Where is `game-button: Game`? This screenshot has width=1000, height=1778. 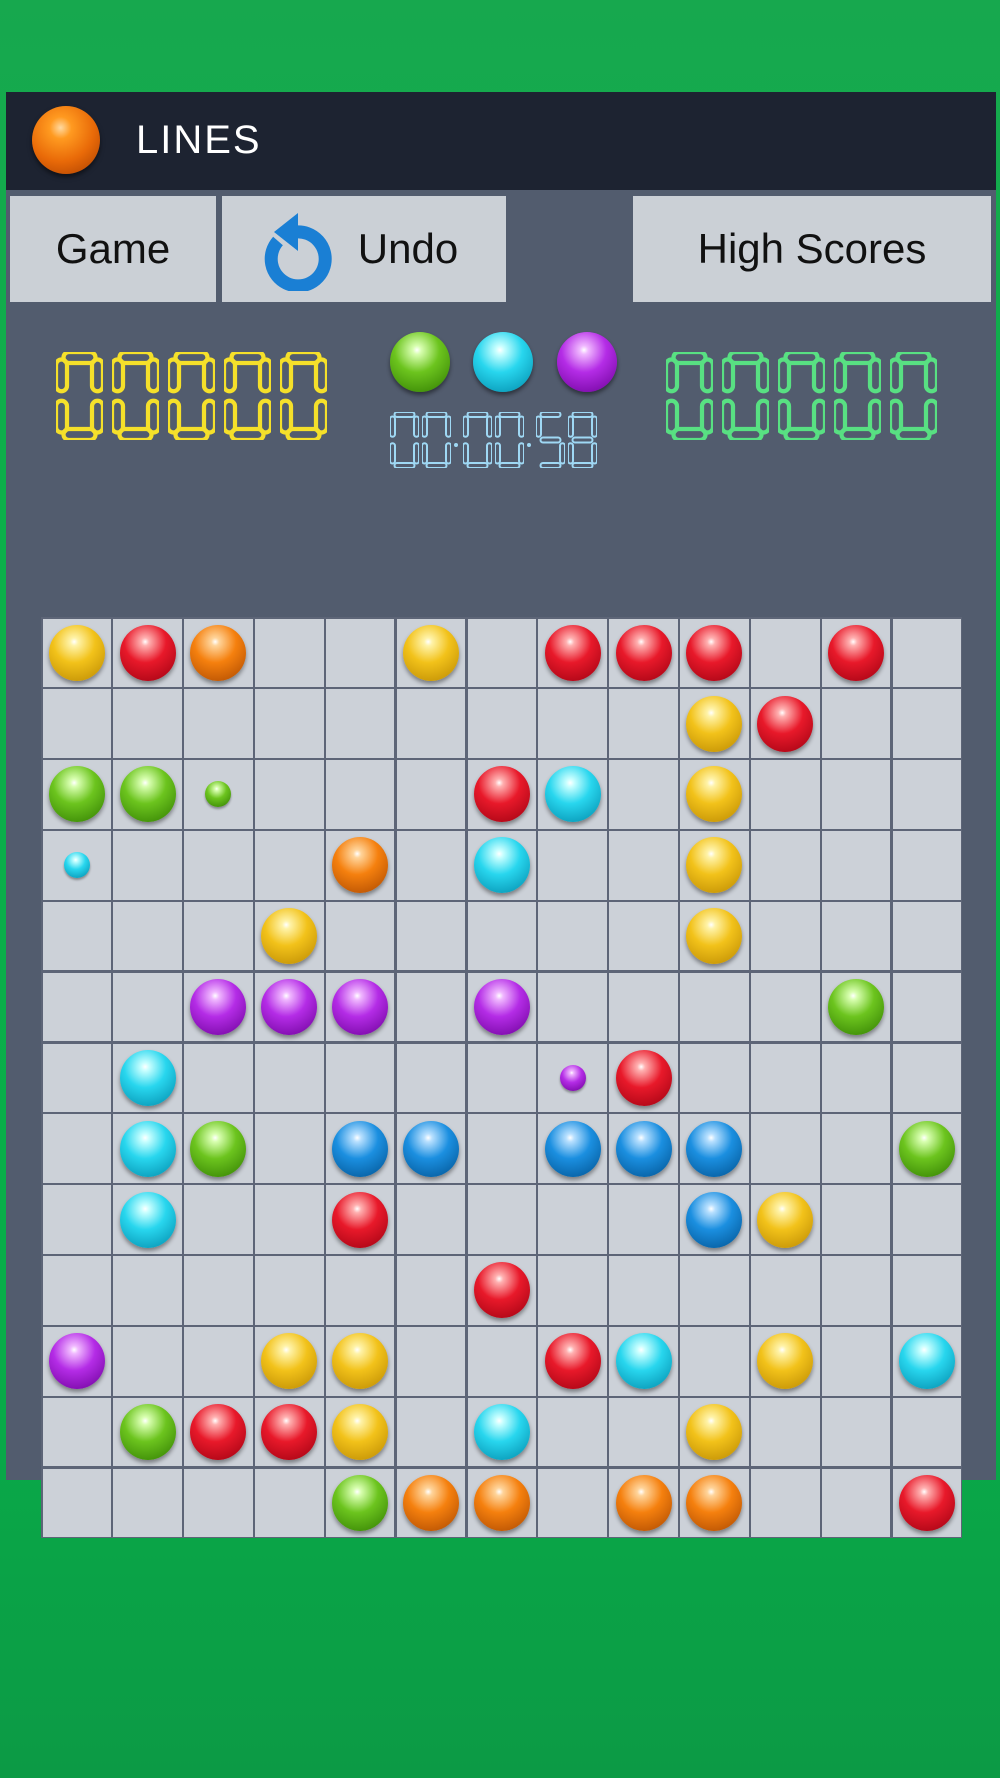
game-button: Game is located at coordinates (113, 249).